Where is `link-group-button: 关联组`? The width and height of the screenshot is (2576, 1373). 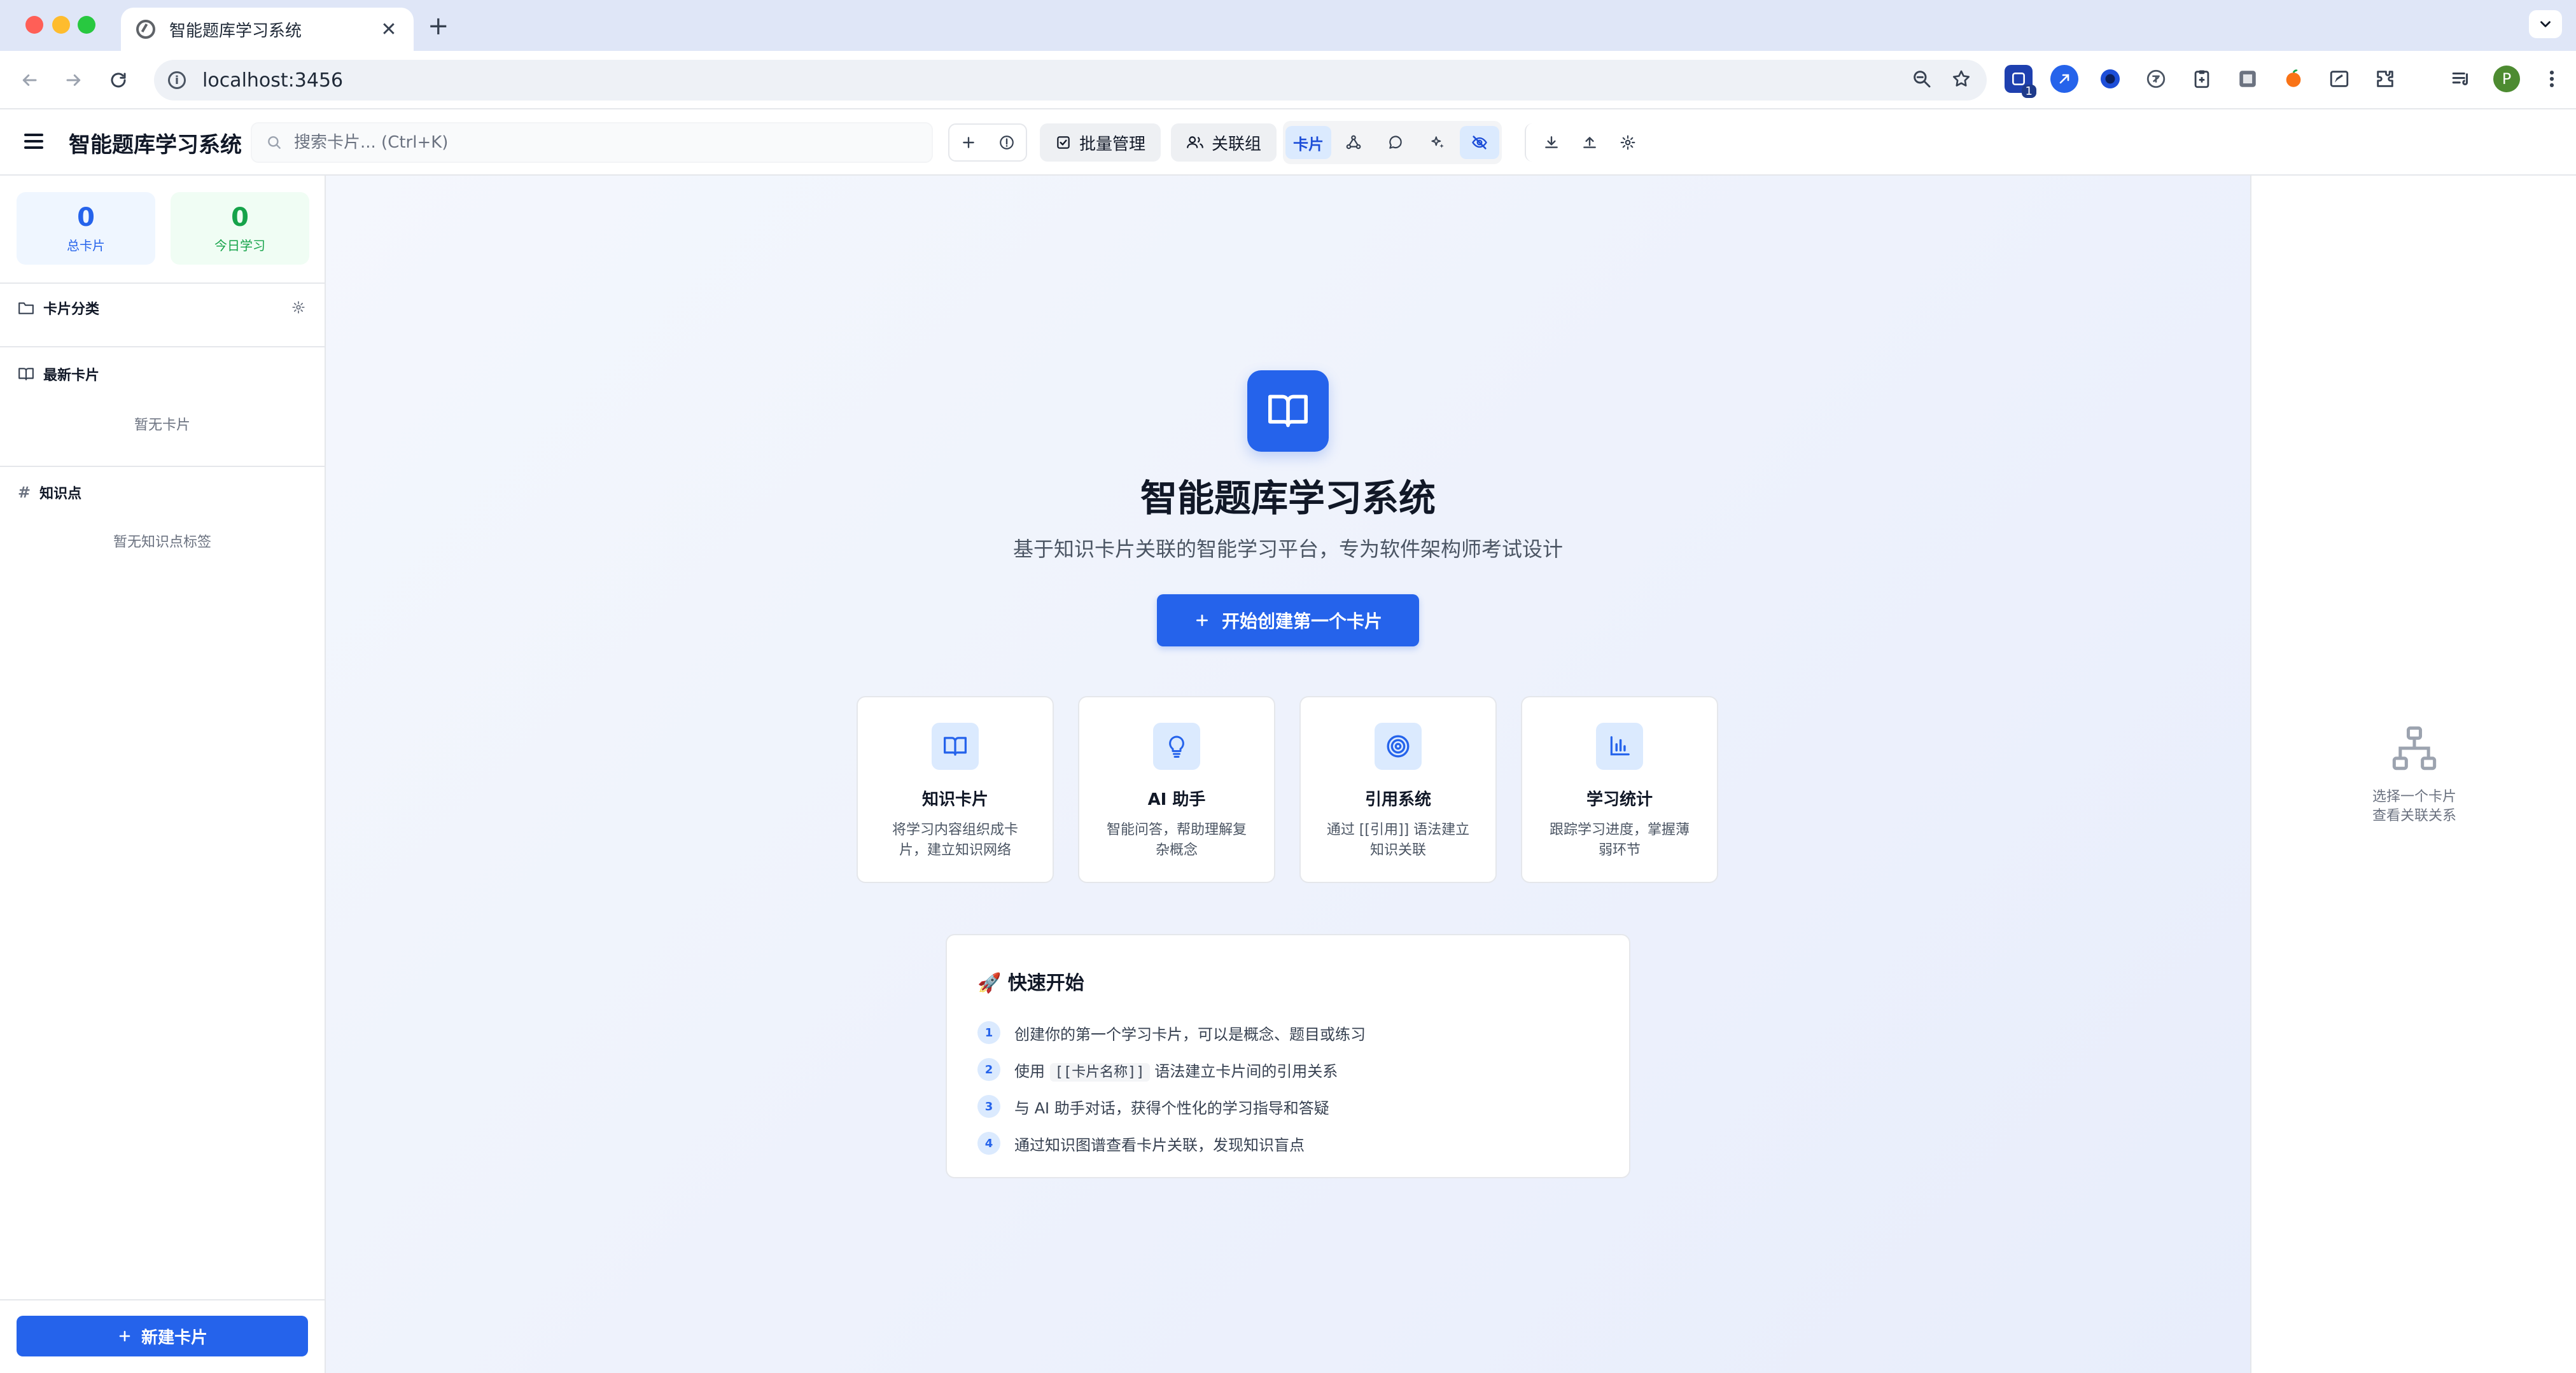
link-group-button: 关联组 is located at coordinates (1224, 142).